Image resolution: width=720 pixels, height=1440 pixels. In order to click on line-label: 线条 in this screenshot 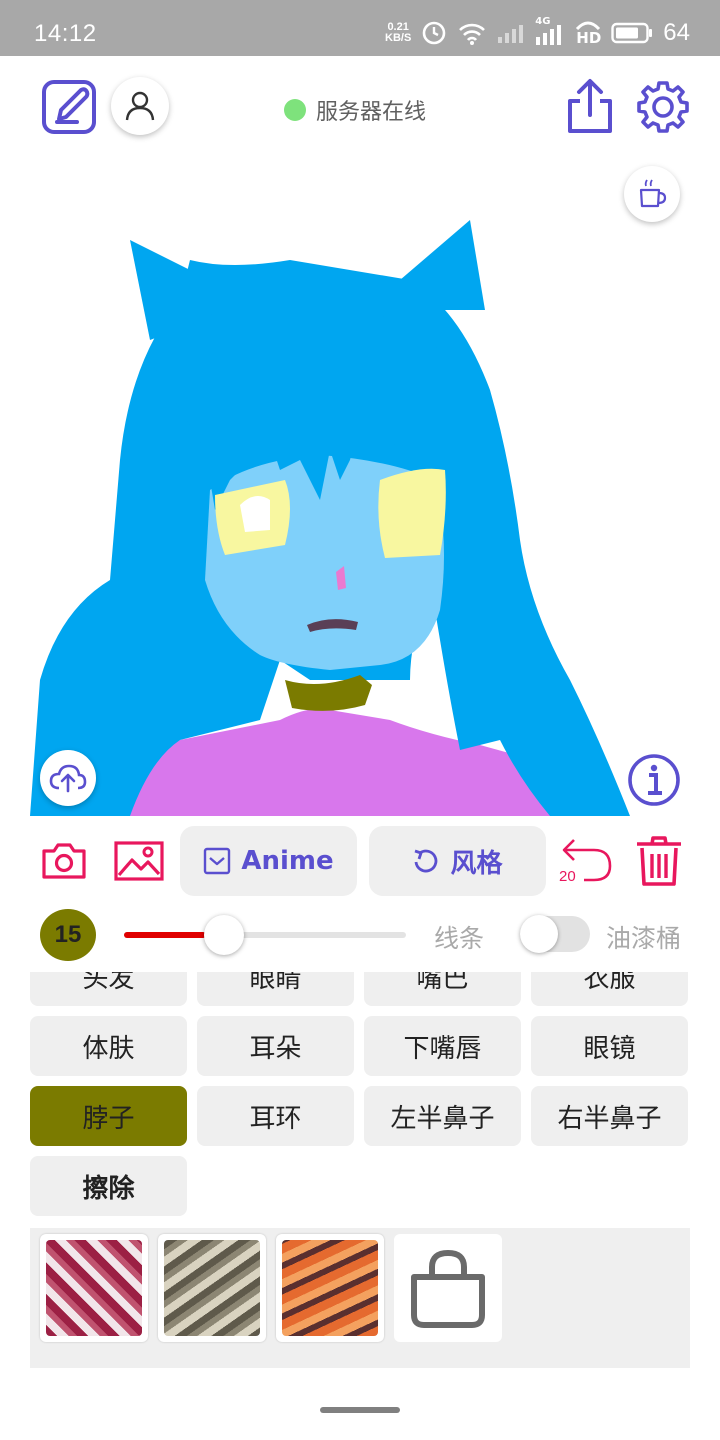, I will do `click(459, 938)`.